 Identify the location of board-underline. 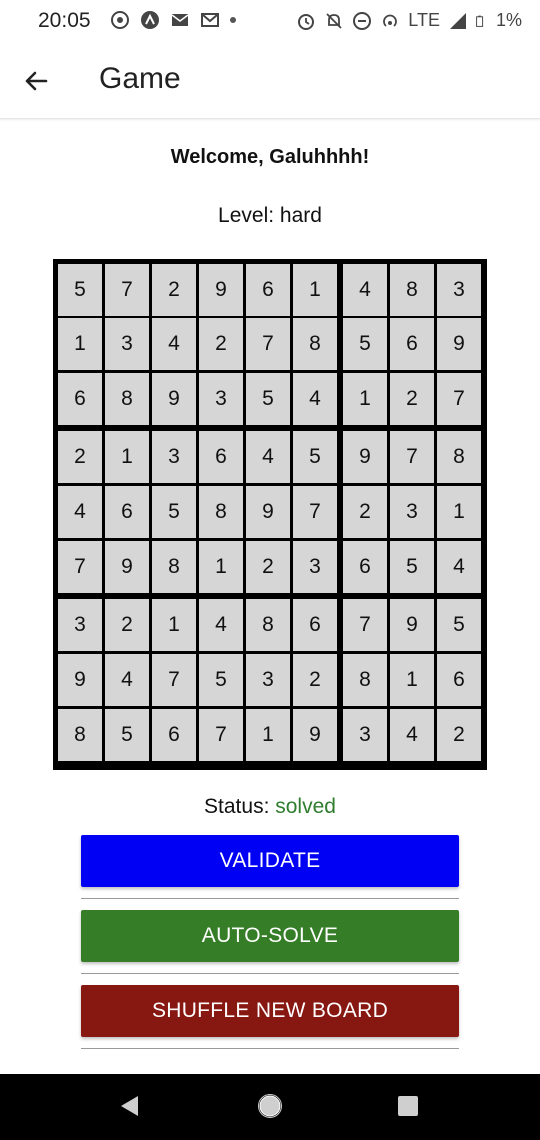
(270, 768).